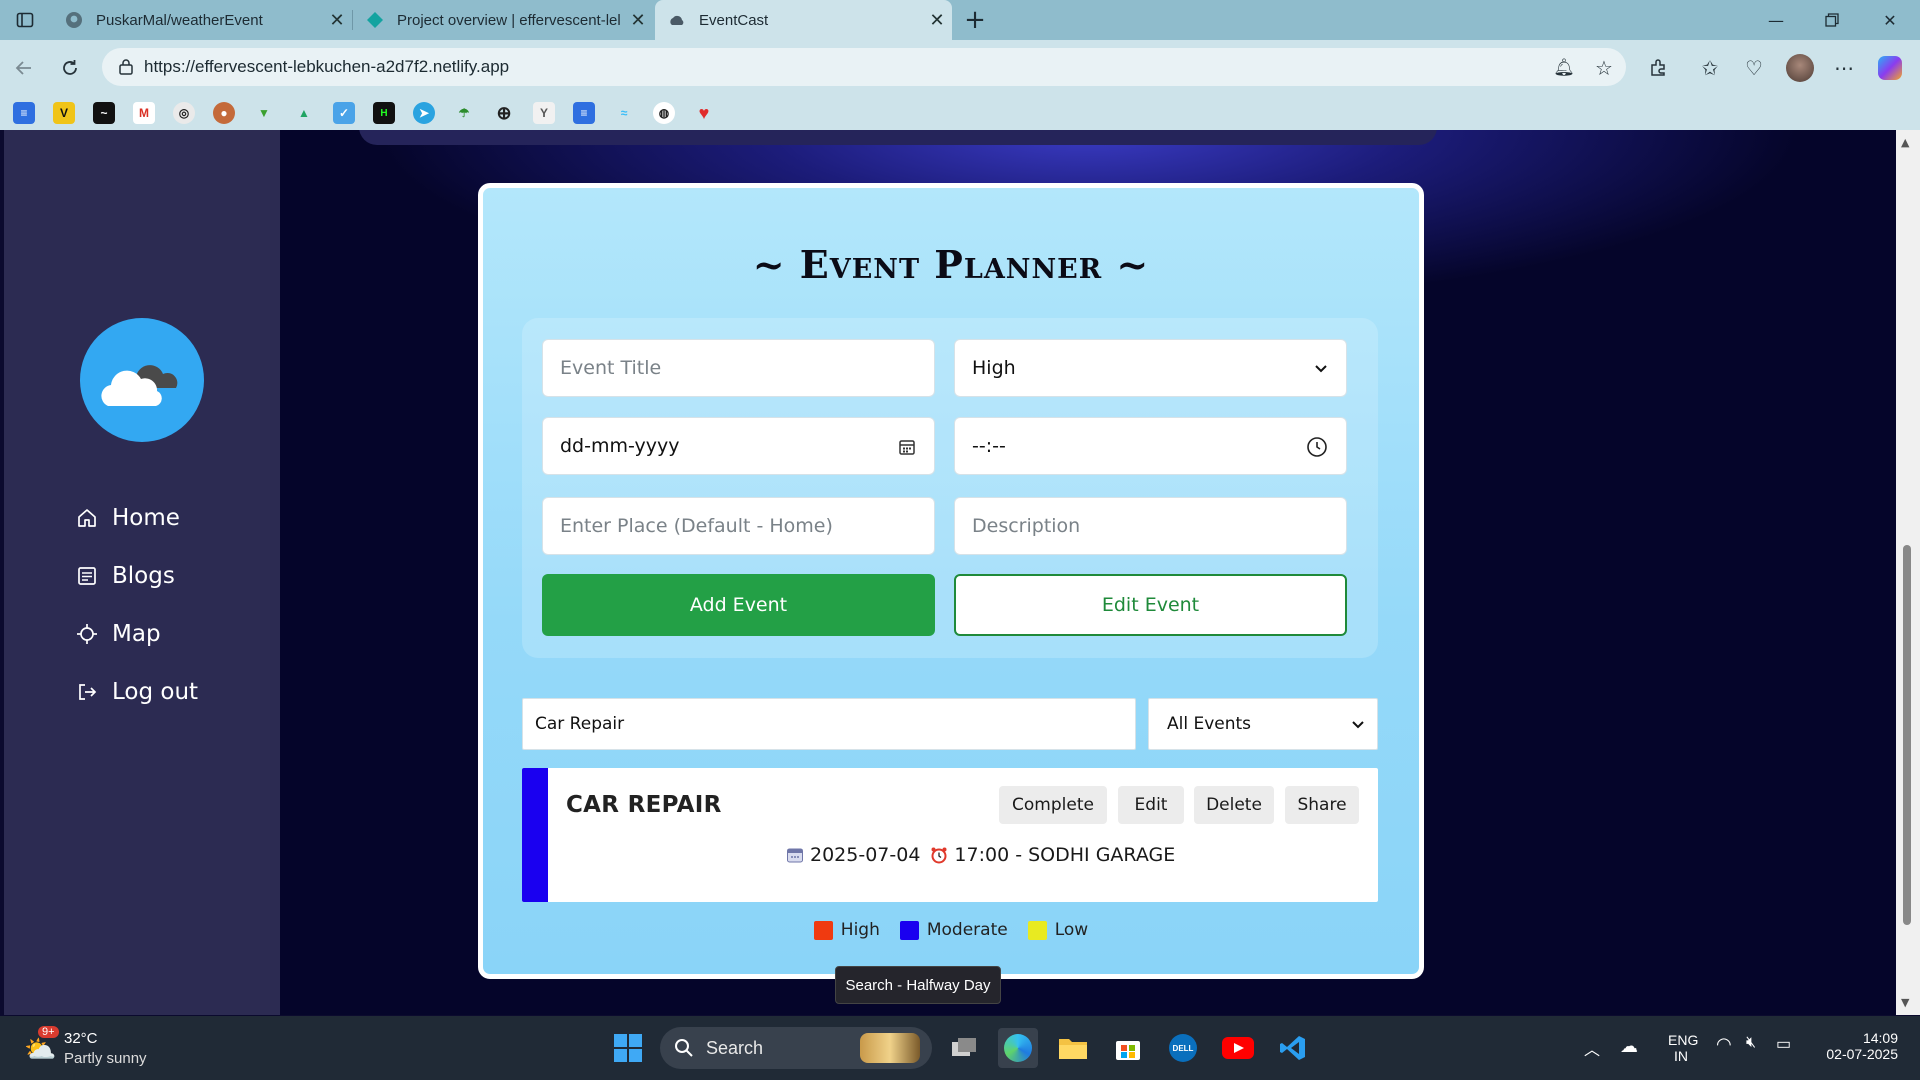 The image size is (1920, 1080). What do you see at coordinates (1018, 1048) in the screenshot?
I see `edge-browser-icon` at bounding box center [1018, 1048].